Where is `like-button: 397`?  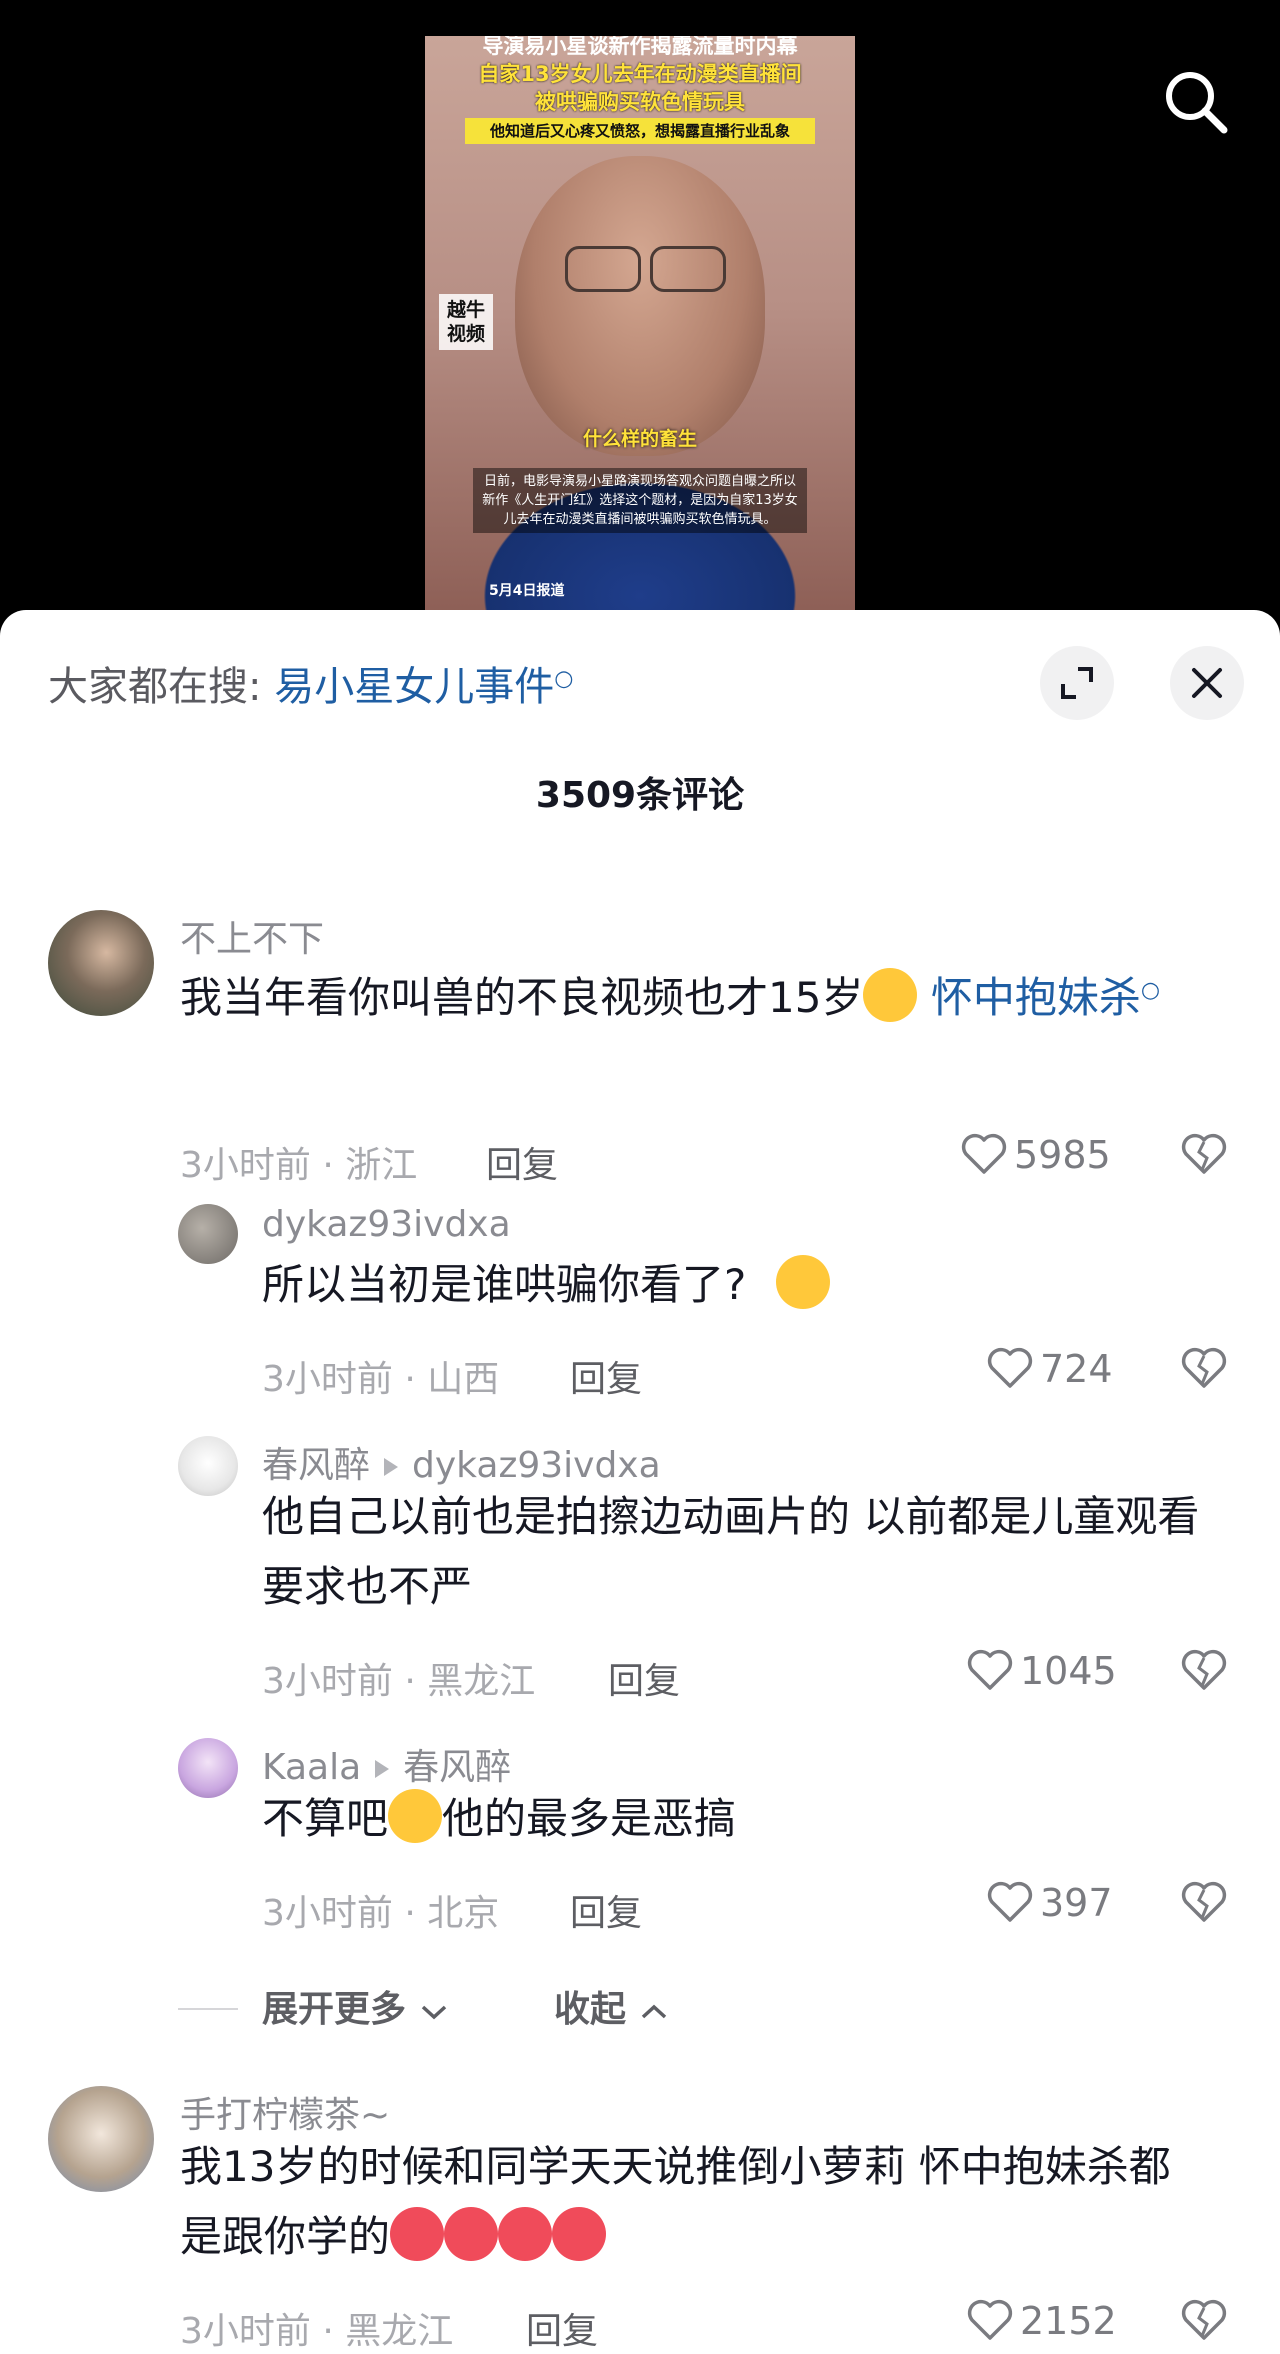 like-button: 397 is located at coordinates (1049, 1902).